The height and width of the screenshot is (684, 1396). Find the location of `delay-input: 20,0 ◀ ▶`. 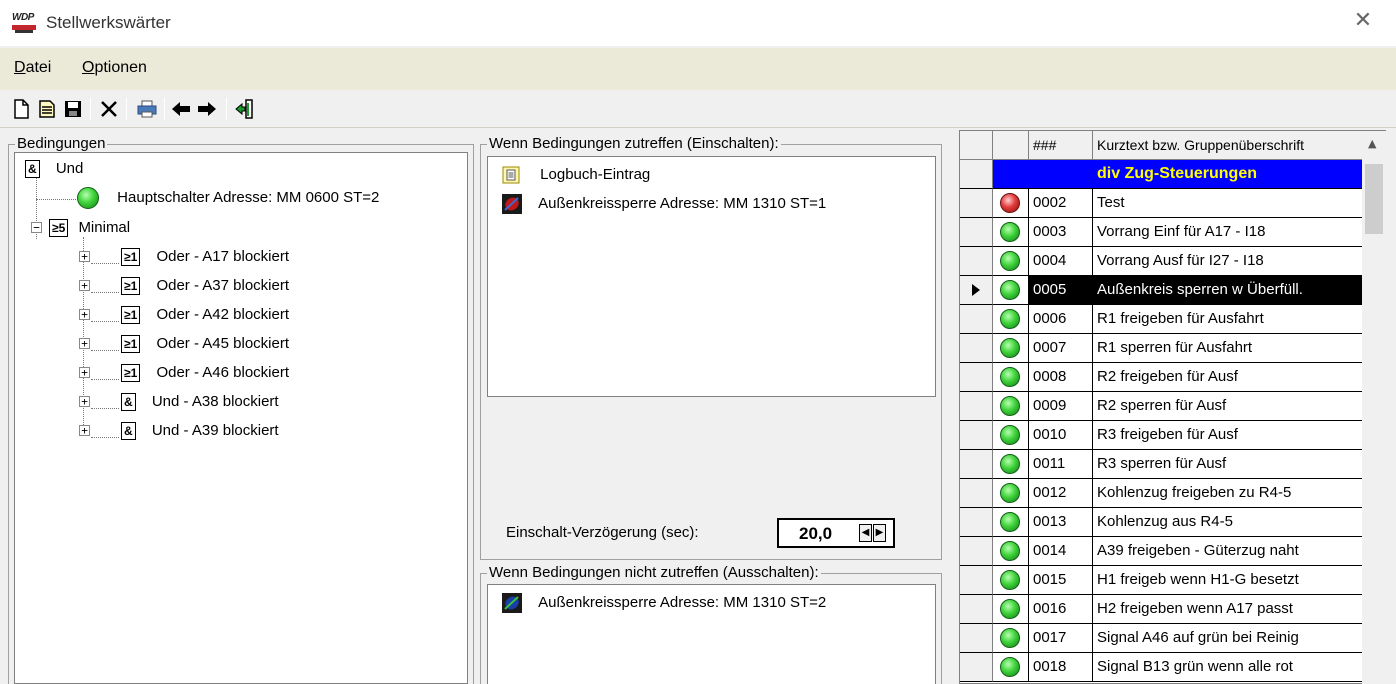

delay-input: 20,0 ◀ ▶ is located at coordinates (836, 533).